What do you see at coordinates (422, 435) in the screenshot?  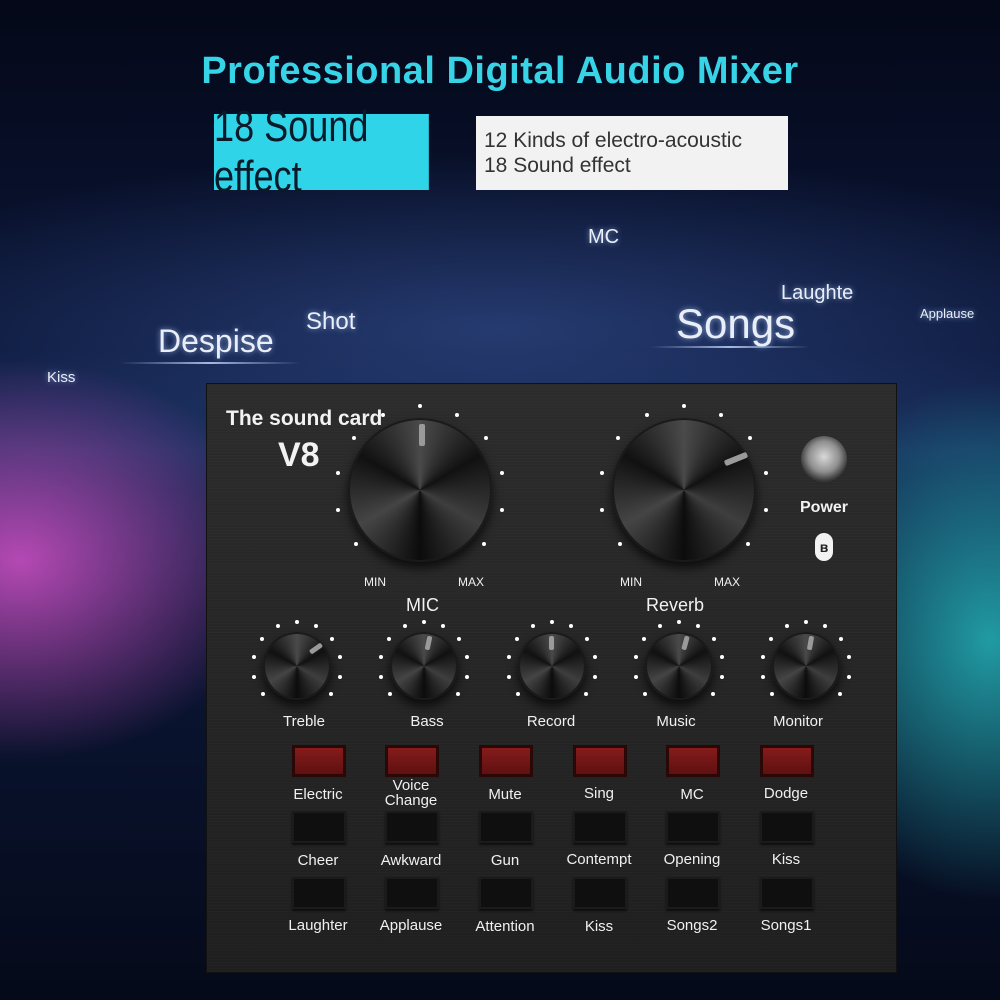 I see `mic-knob-pointer` at bounding box center [422, 435].